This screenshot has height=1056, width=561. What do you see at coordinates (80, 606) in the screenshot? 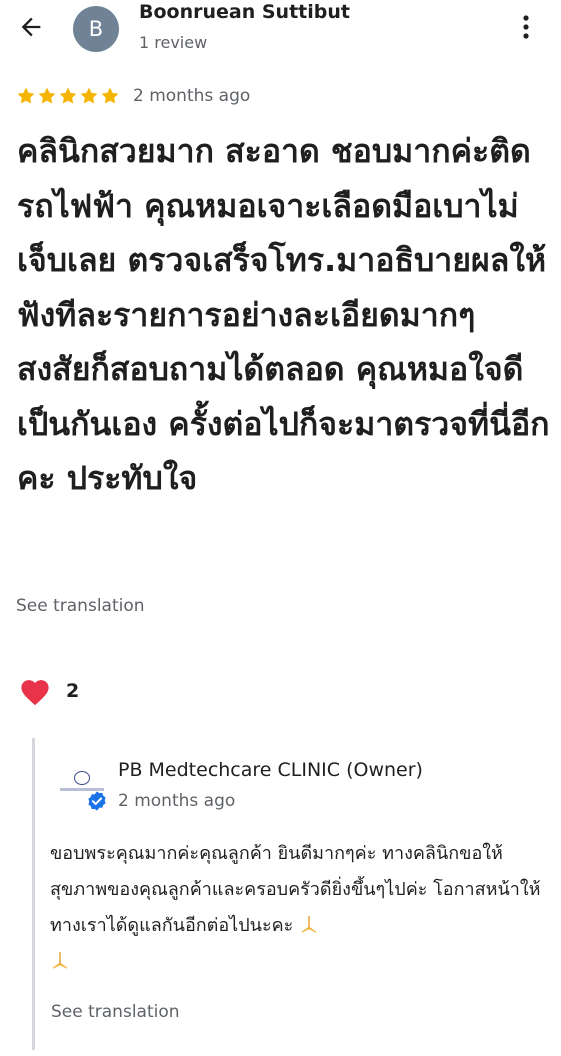
I see `see-translation-link: See translation` at bounding box center [80, 606].